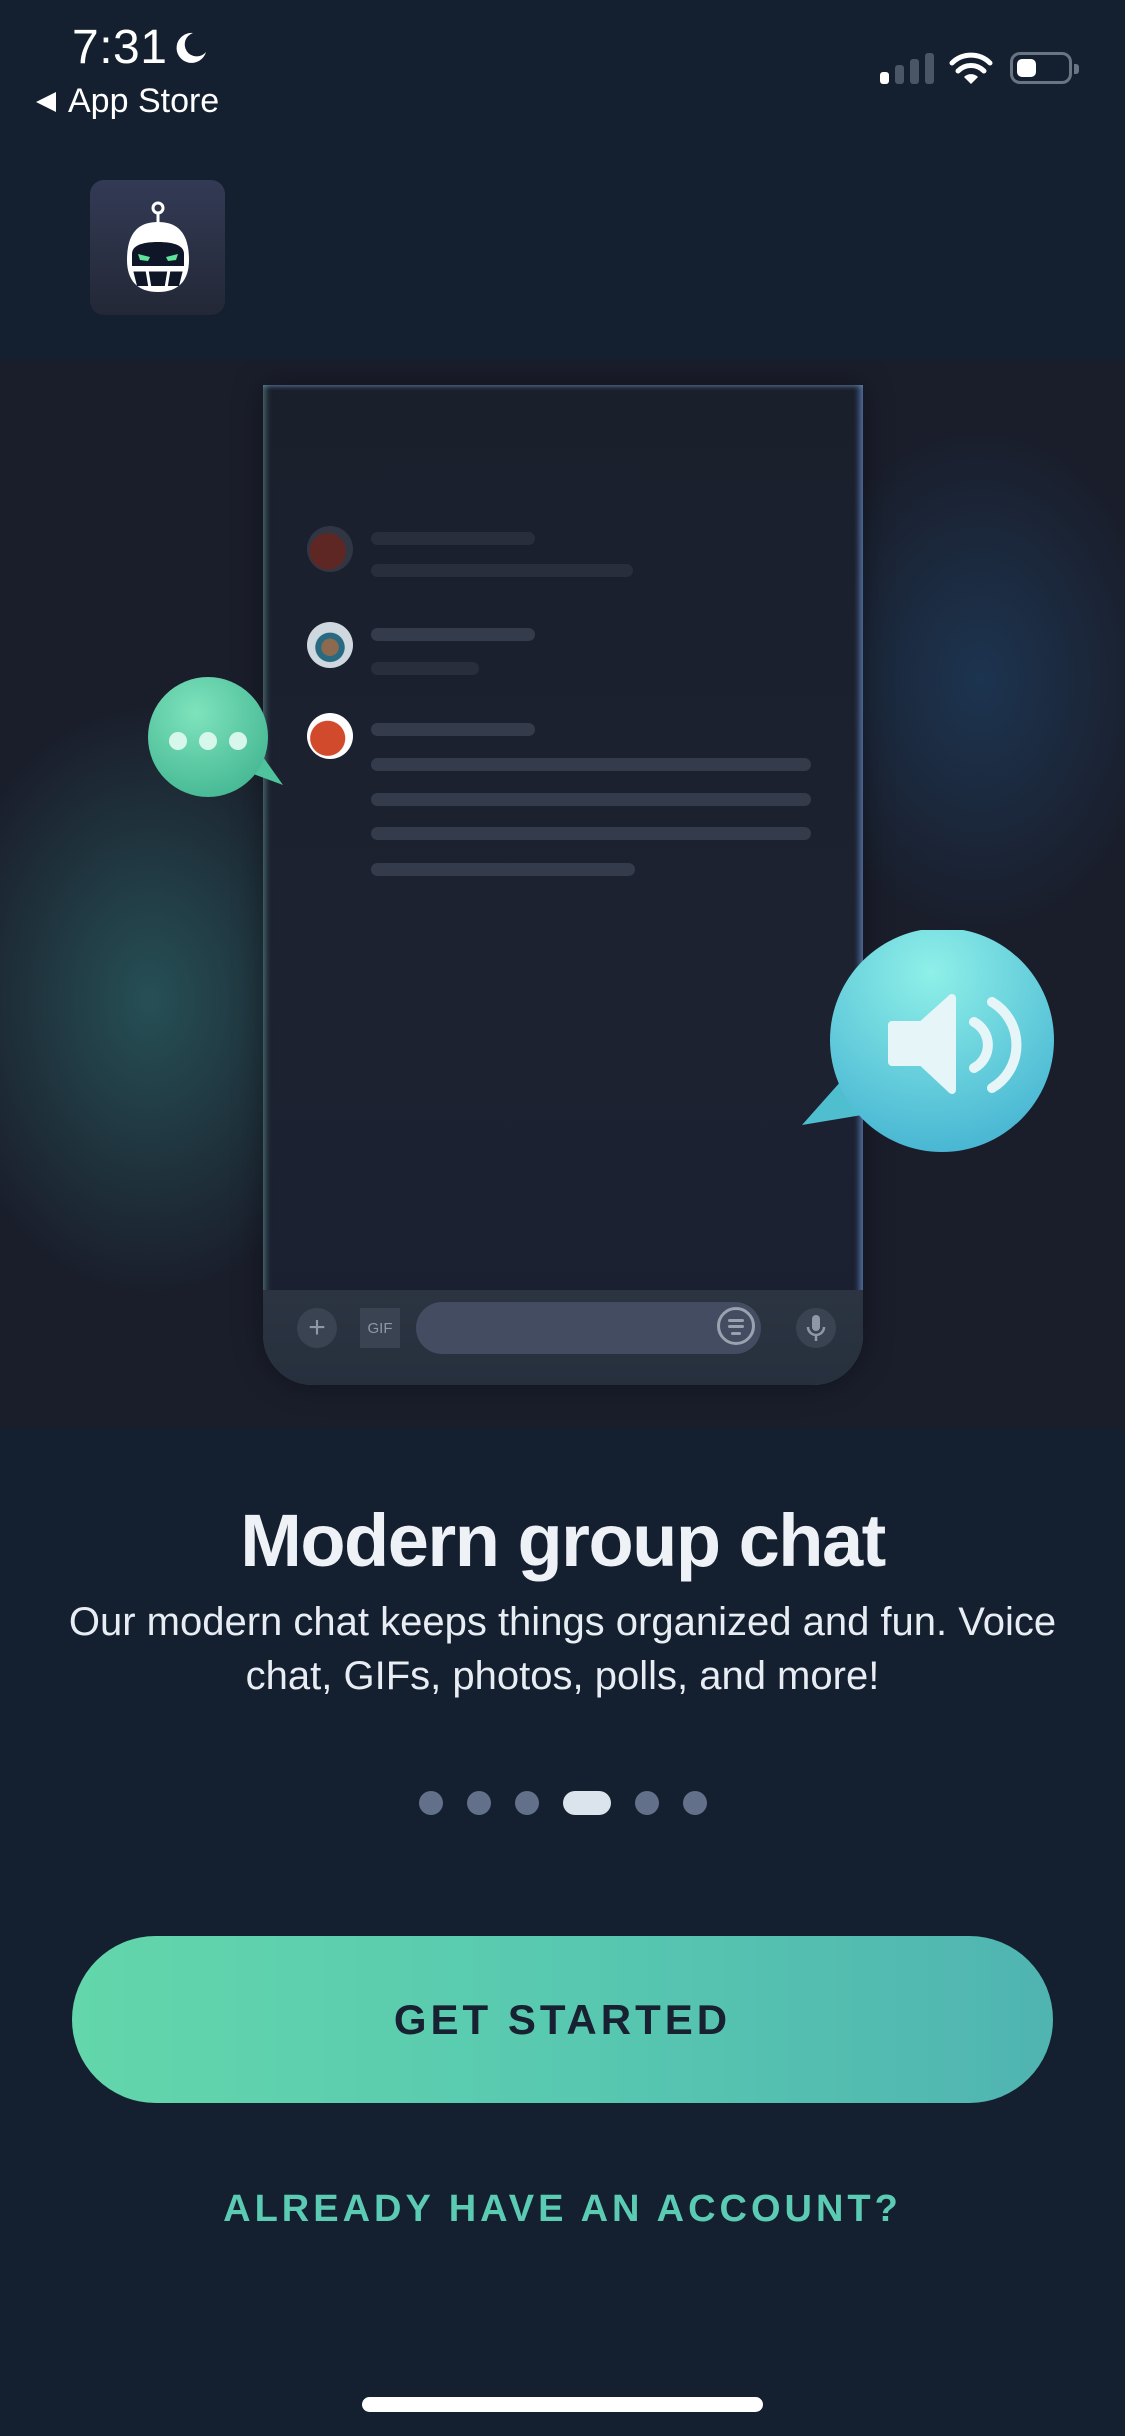 Image resolution: width=1125 pixels, height=2436 pixels. Describe the element at coordinates (562, 2404) in the screenshot. I see `home-indicator` at that location.